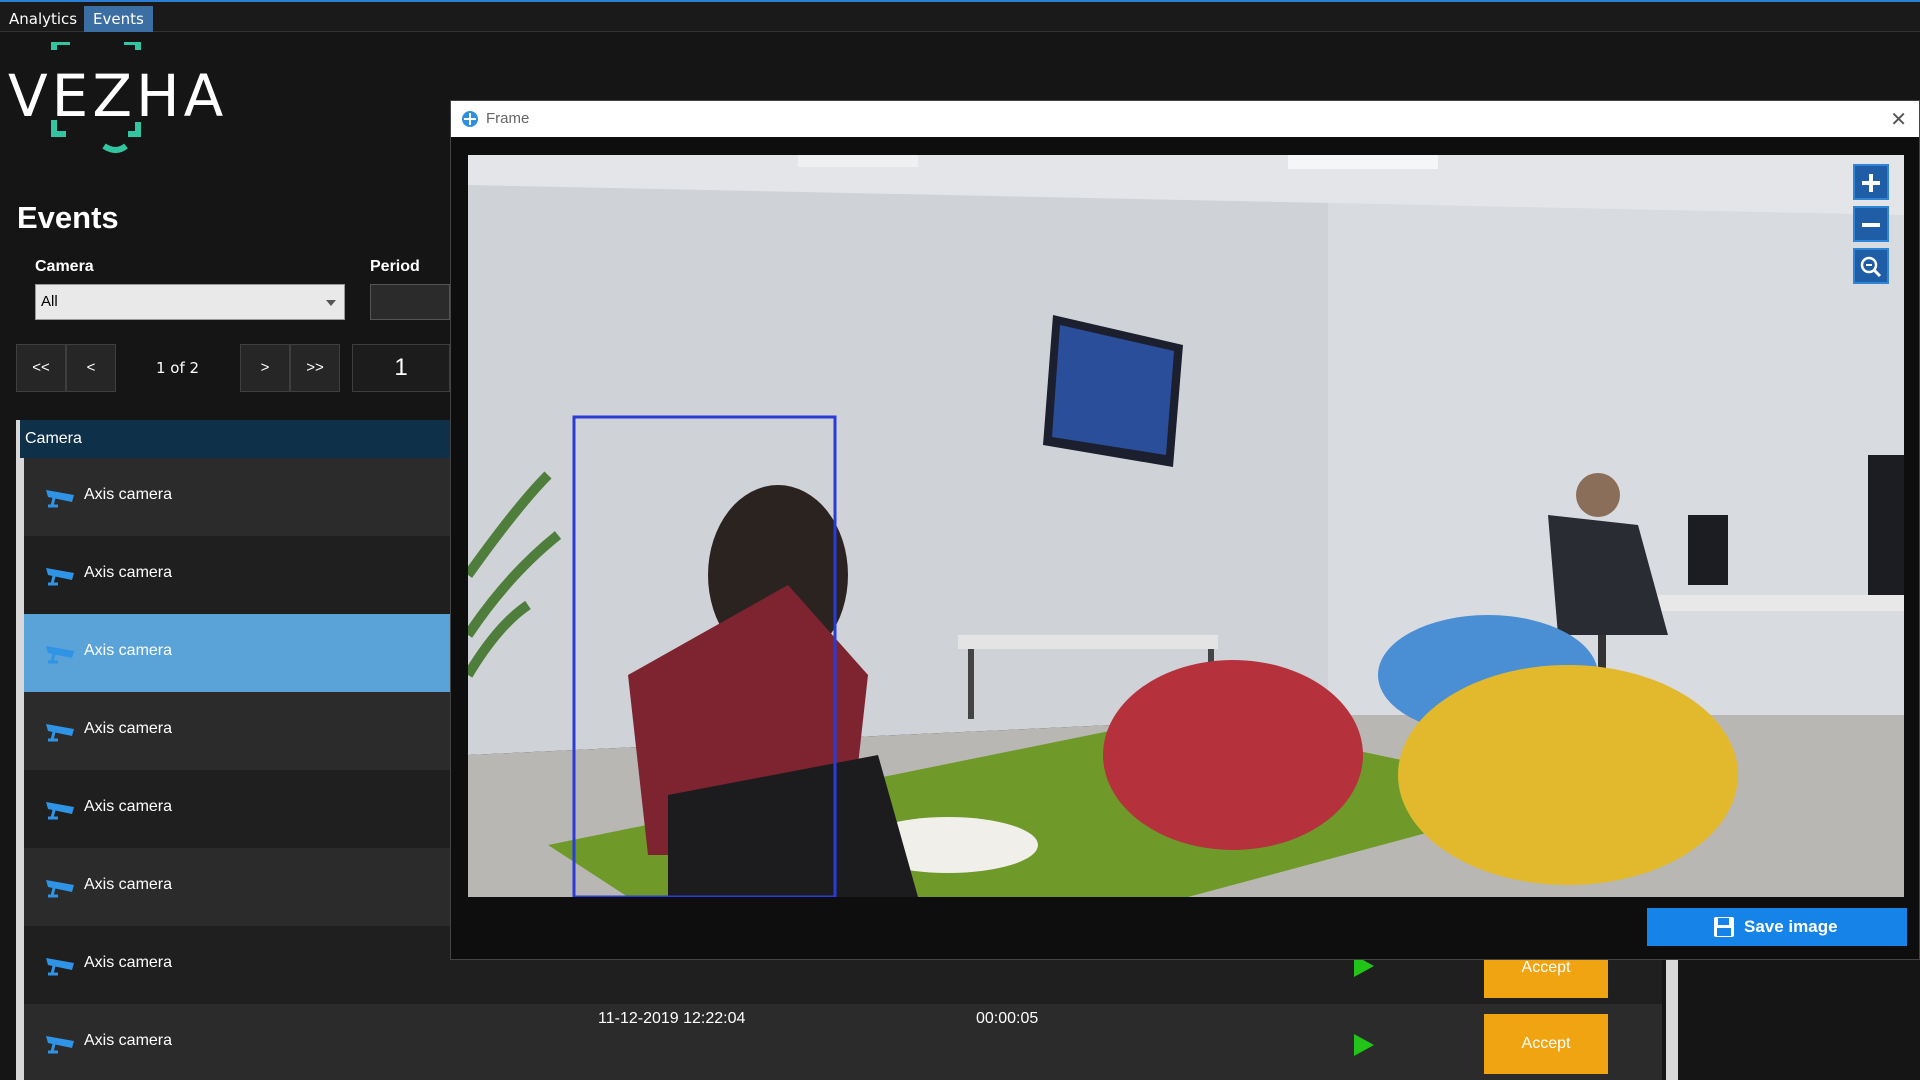 Image resolution: width=1920 pixels, height=1080 pixels. I want to click on page-title: Events, so click(68, 217).